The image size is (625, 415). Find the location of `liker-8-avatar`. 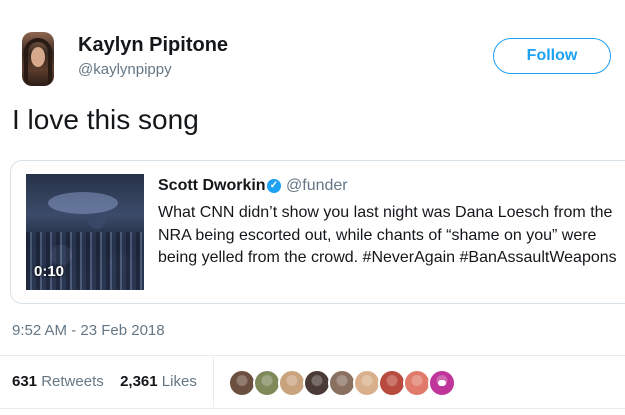

liker-8-avatar is located at coordinates (417, 383).